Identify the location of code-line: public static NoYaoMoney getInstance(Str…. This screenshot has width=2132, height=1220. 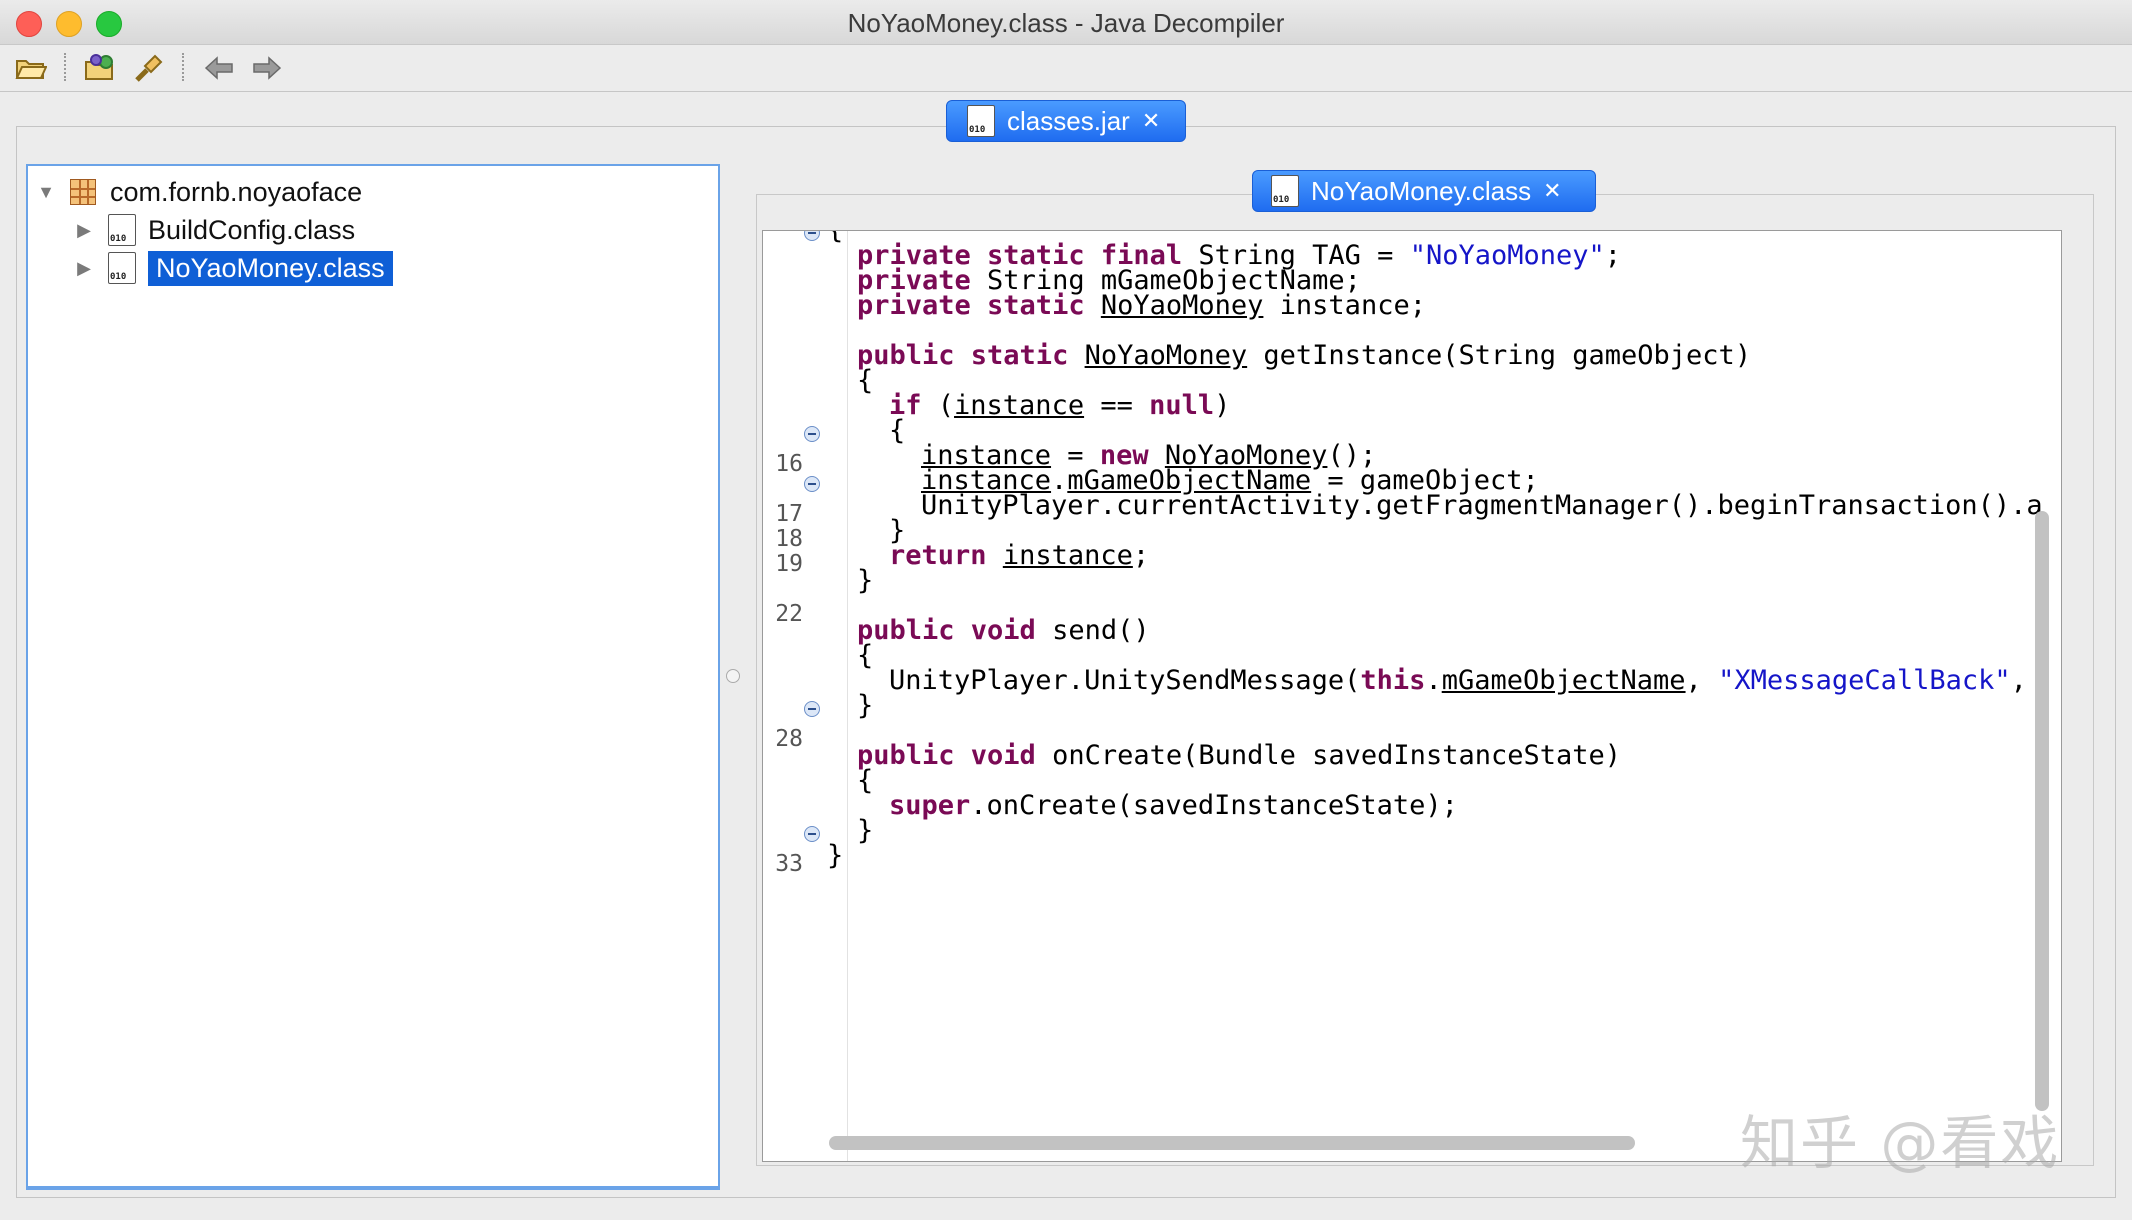
(1304, 355).